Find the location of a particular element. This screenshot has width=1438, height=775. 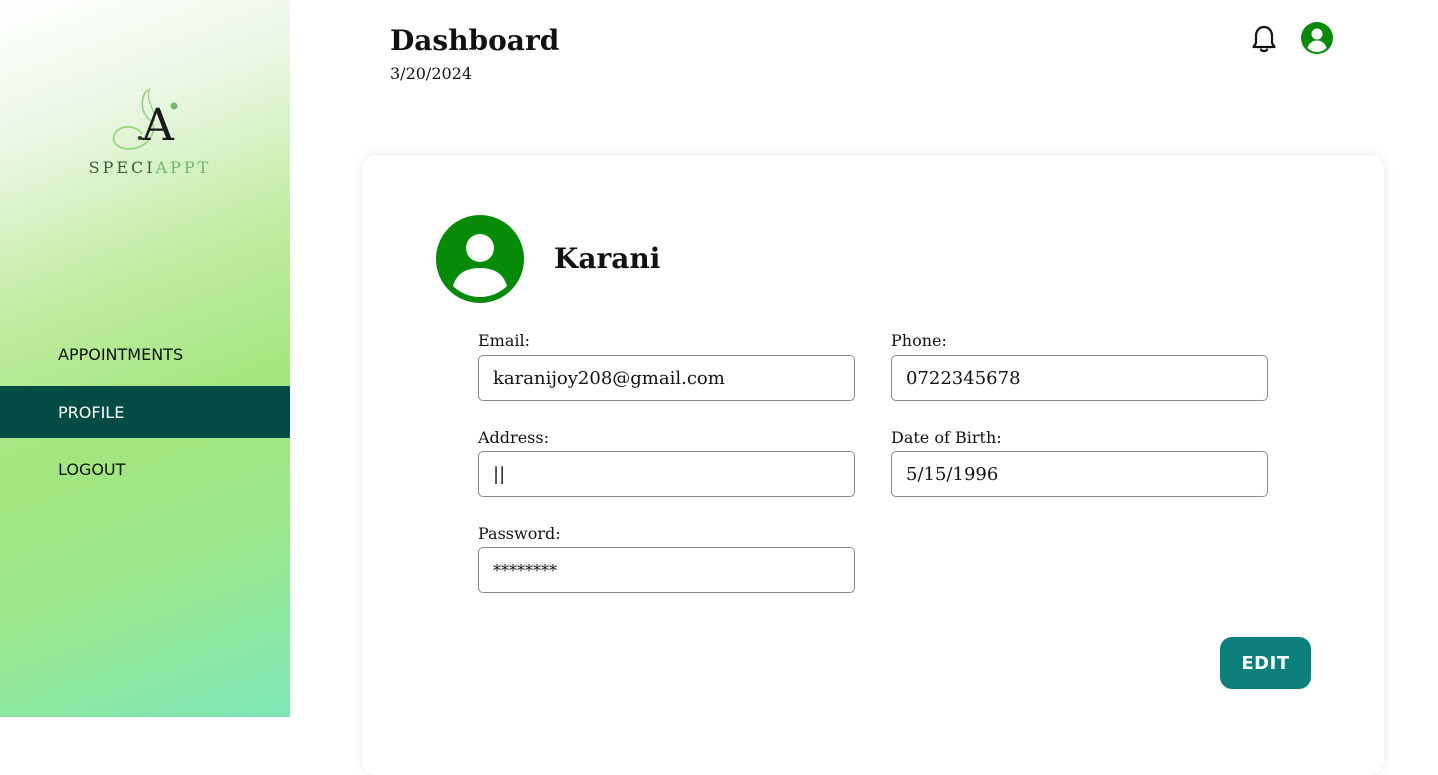

address-field is located at coordinates (666, 474).